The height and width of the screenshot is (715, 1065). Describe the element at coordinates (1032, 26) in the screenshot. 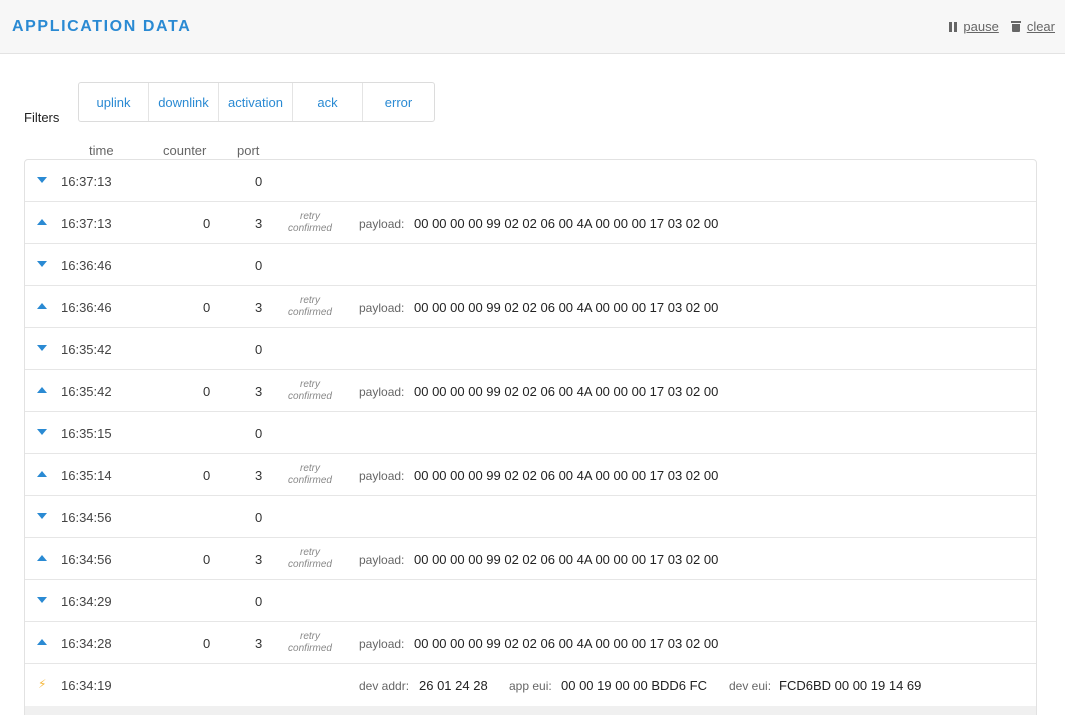

I see `clear-button: clear` at that location.